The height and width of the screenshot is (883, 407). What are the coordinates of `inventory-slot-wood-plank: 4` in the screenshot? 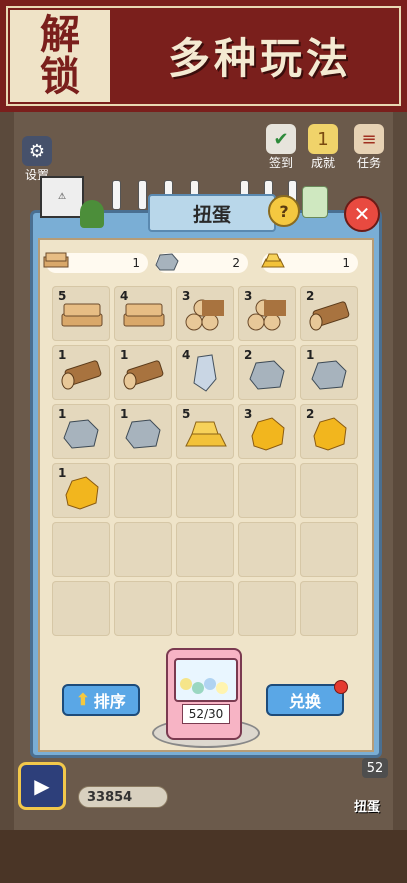 It's located at (143, 313).